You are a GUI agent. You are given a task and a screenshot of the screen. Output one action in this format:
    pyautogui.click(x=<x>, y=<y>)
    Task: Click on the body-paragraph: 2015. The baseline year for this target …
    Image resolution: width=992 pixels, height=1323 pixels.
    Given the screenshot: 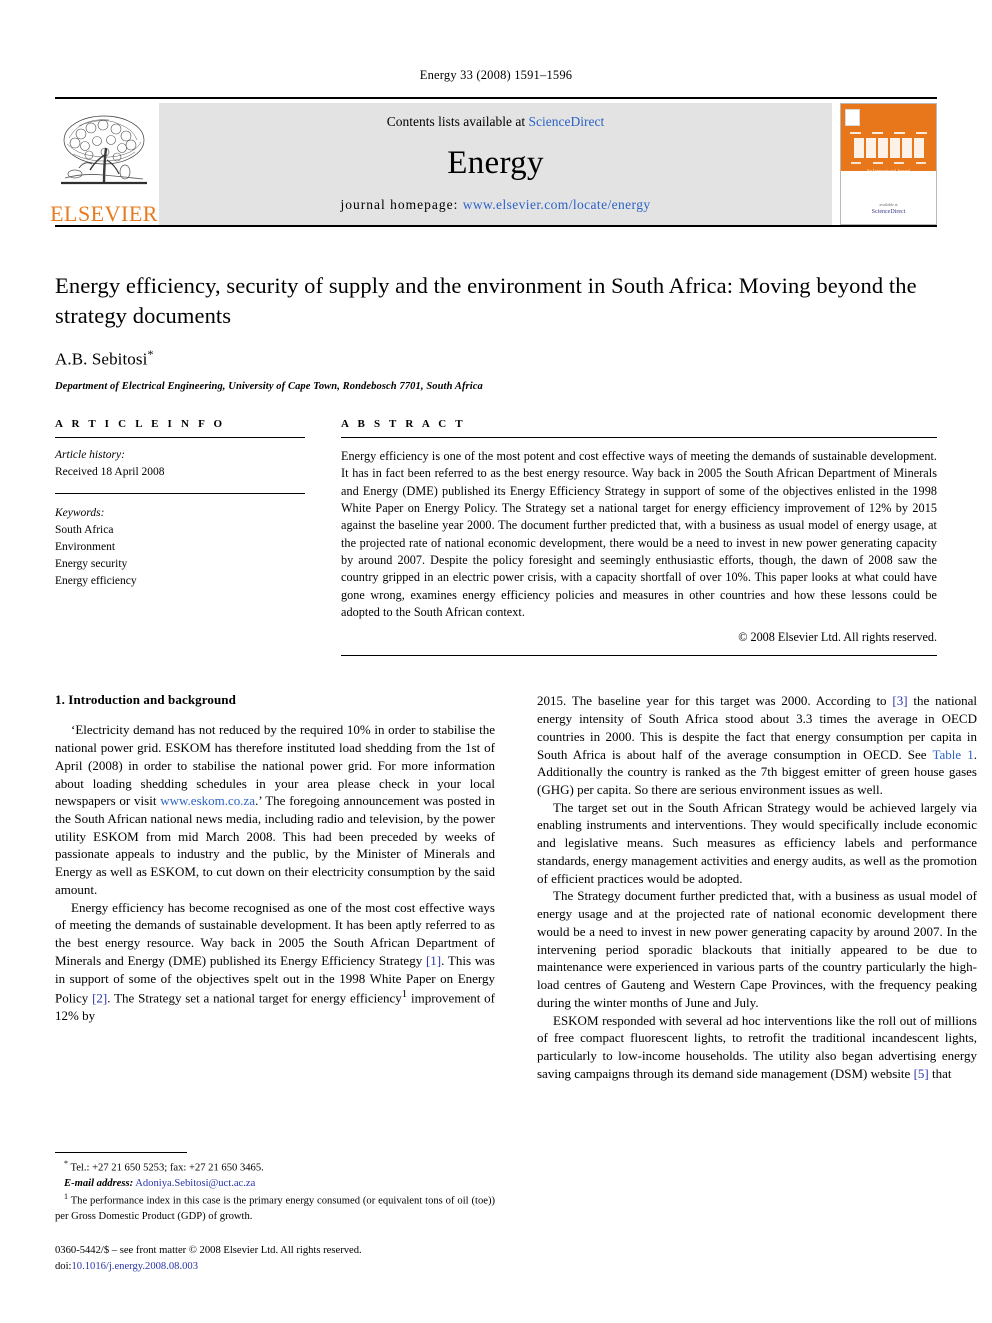 What is the action you would take?
    pyautogui.click(x=757, y=745)
    